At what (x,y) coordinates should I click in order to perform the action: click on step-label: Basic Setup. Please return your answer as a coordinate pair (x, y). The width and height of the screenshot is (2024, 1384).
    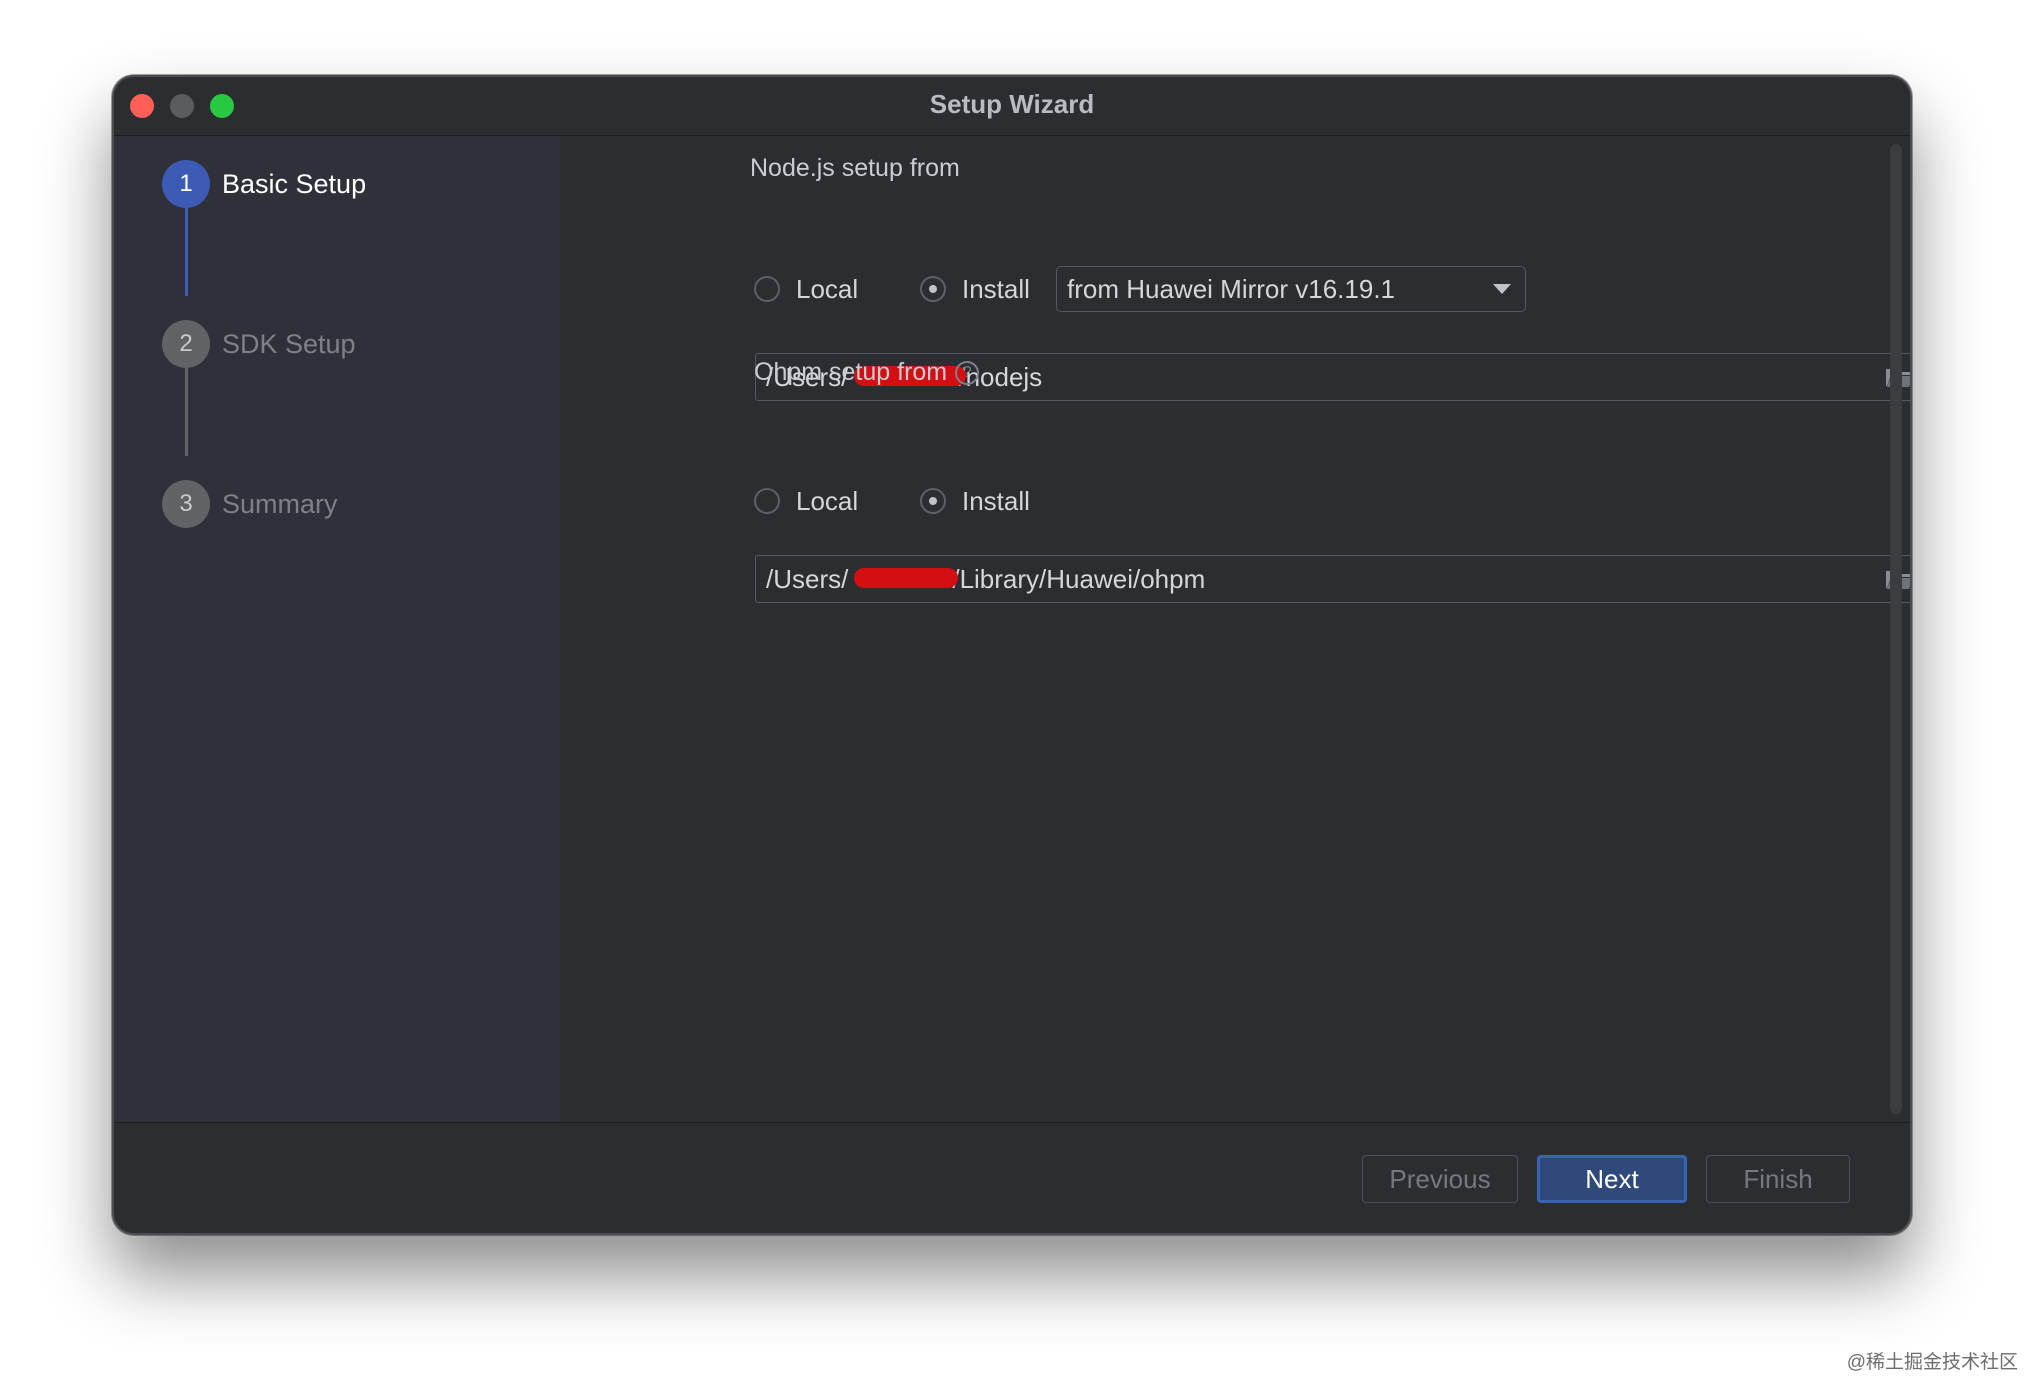
    Looking at the image, I should click on (294, 183).